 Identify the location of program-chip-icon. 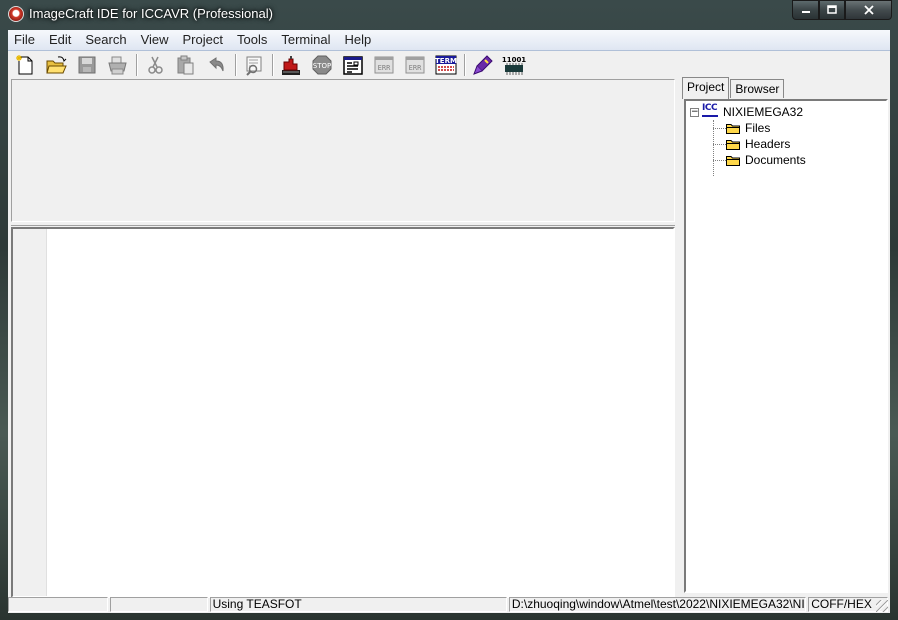
(483, 64).